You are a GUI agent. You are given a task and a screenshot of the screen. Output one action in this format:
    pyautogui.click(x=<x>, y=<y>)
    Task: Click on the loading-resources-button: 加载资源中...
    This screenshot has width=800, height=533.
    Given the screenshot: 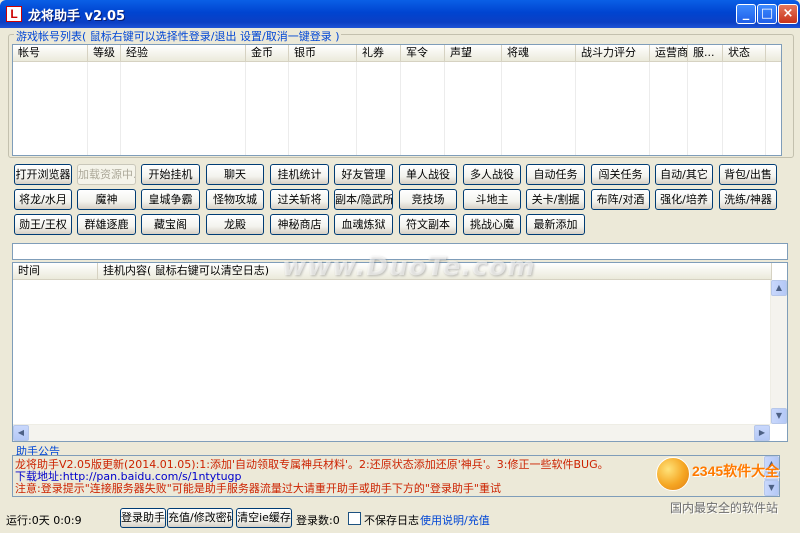 What is the action you would take?
    pyautogui.click(x=106, y=174)
    